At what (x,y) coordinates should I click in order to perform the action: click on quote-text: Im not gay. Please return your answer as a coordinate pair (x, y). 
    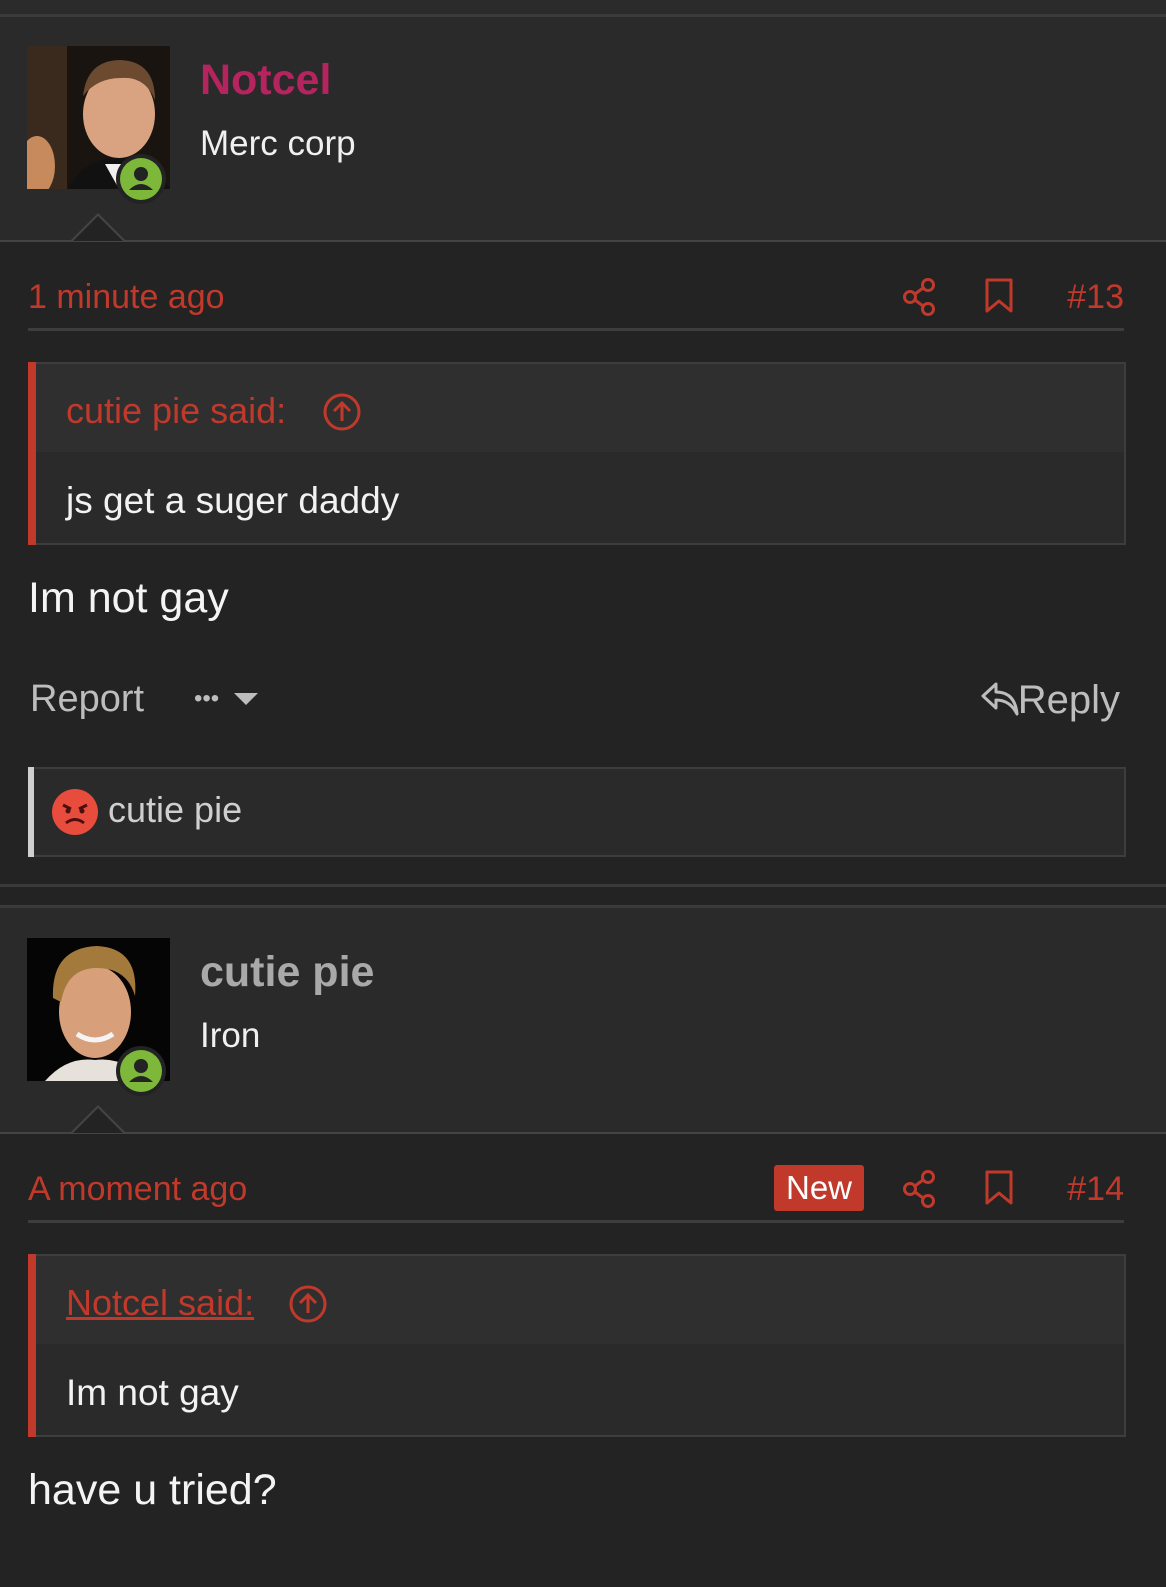
    Looking at the image, I should click on (152, 1392).